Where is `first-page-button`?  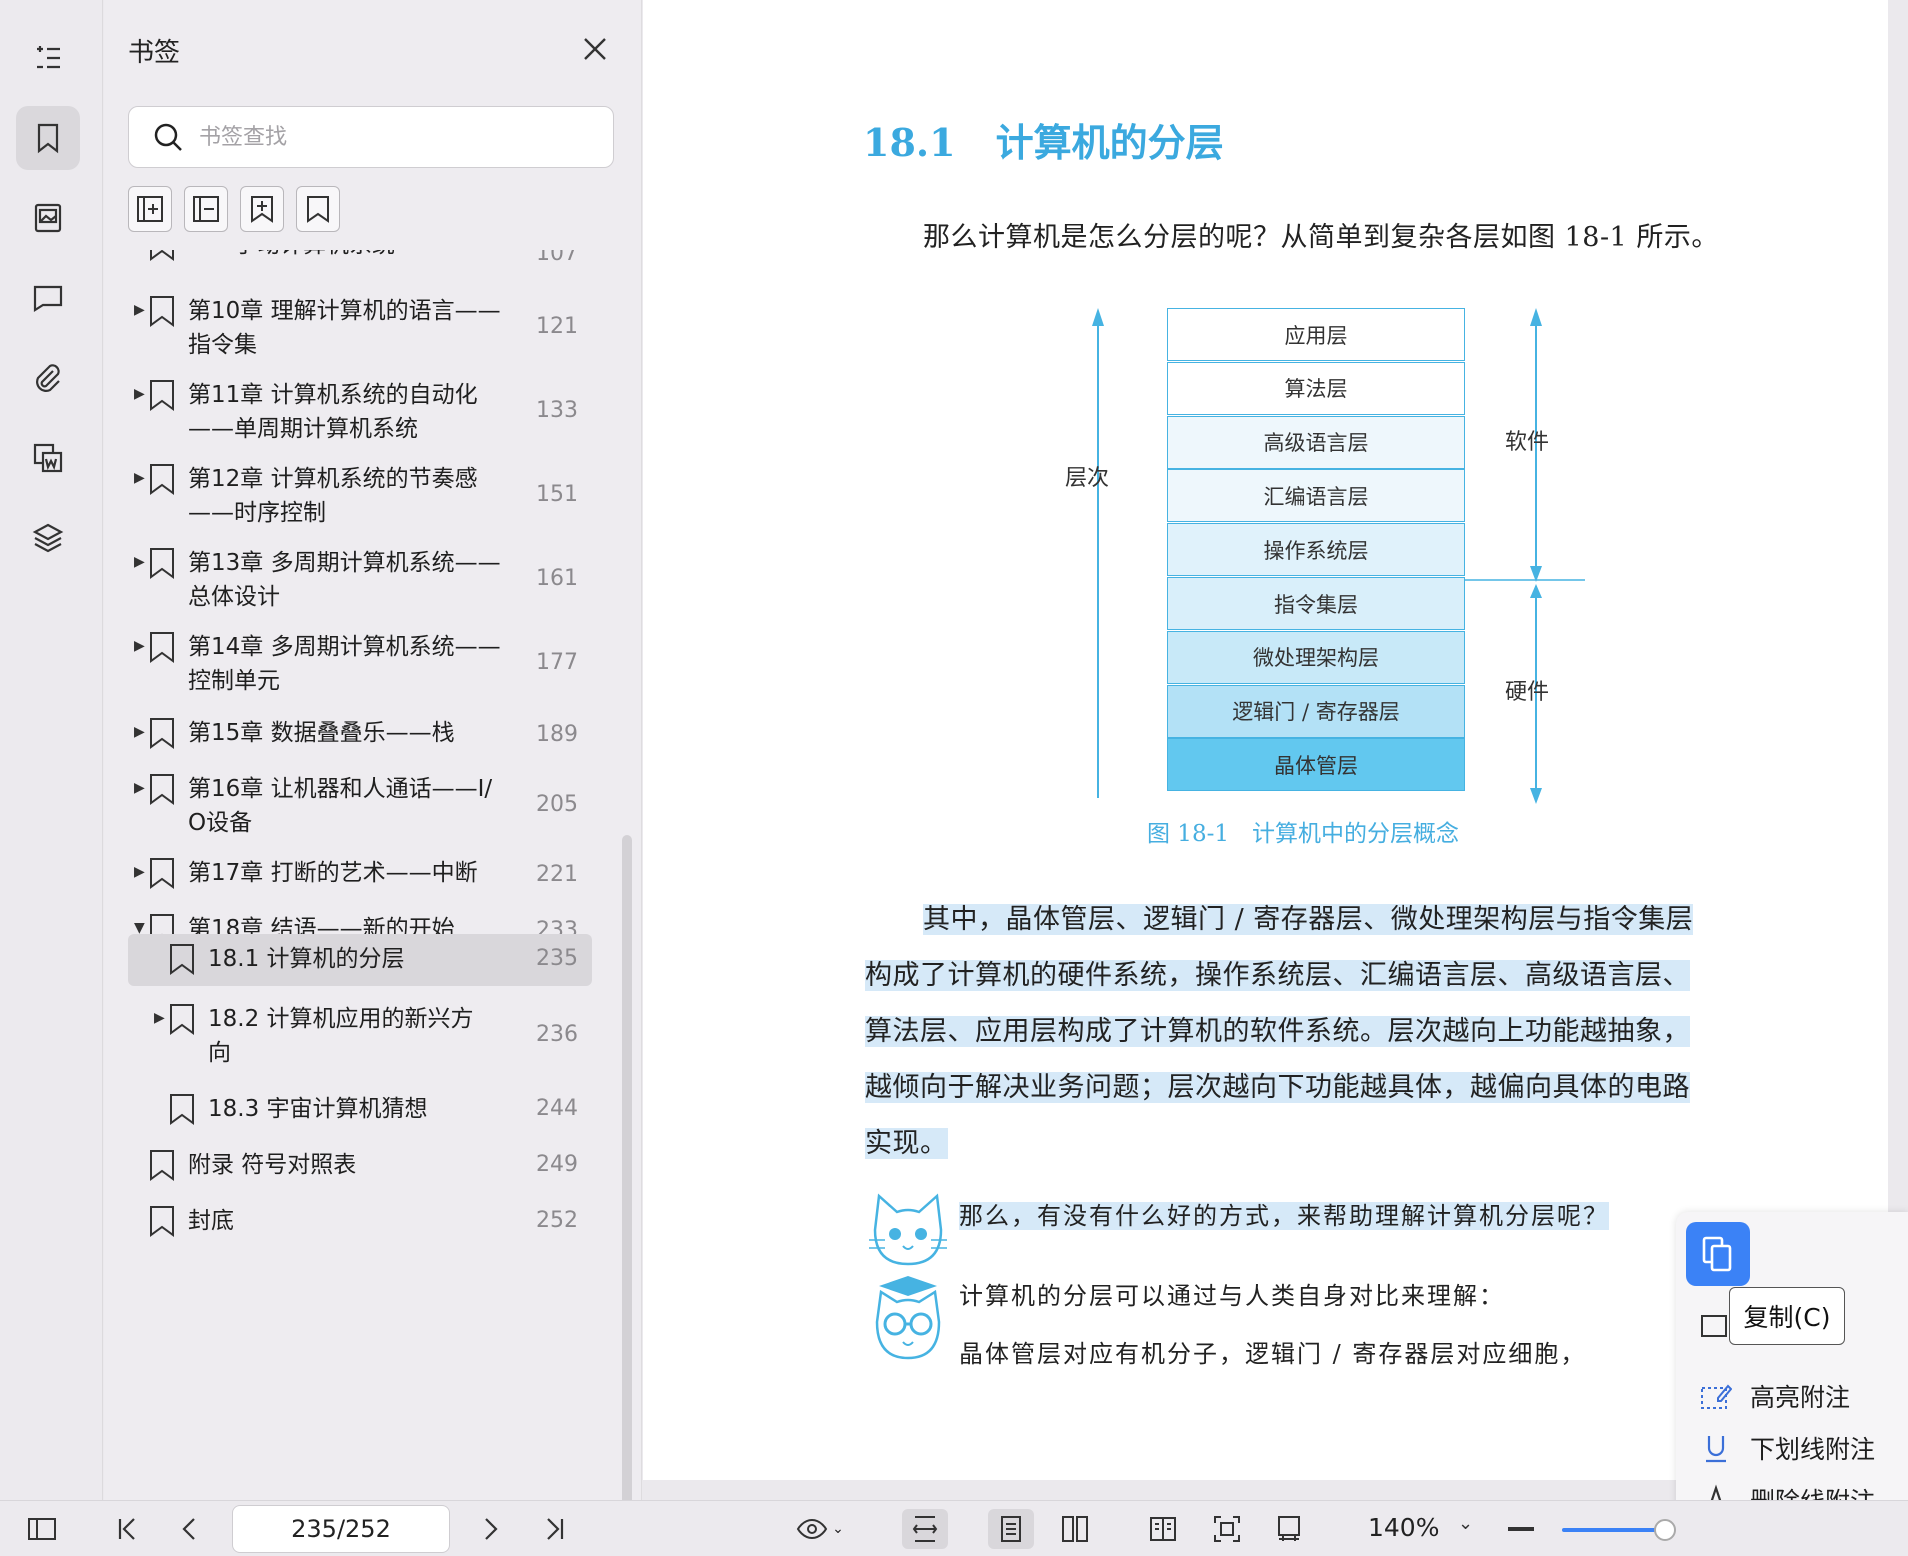 first-page-button is located at coordinates (128, 1529).